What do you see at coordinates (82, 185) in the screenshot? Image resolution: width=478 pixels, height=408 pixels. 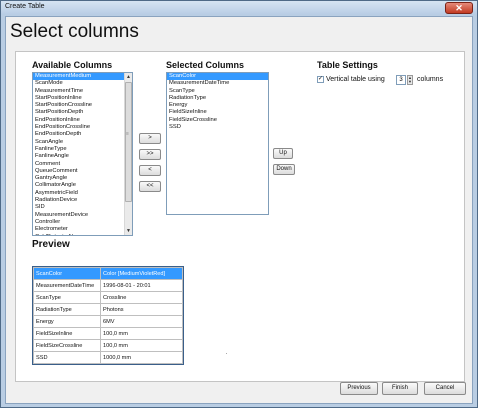 I see `available-list-item: CollimatorAngle` at bounding box center [82, 185].